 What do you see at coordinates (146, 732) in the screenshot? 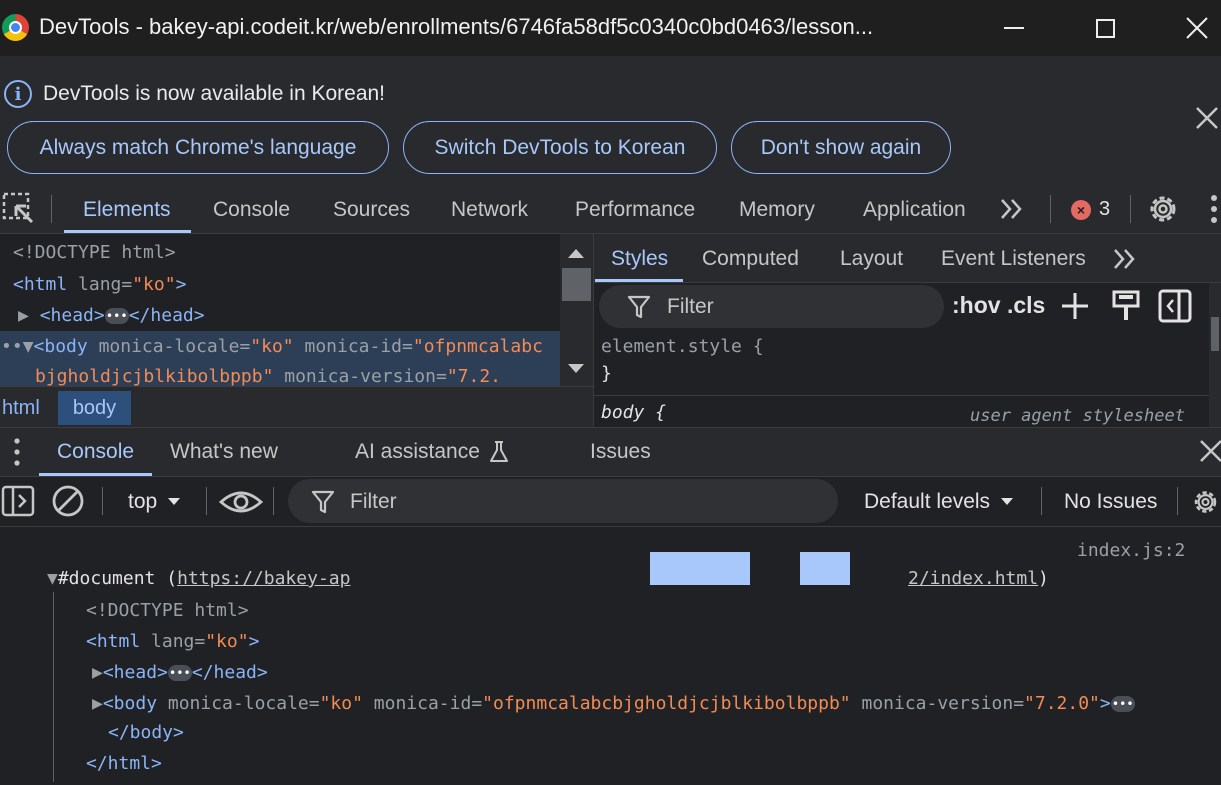
I see `console-body-close: </body>` at bounding box center [146, 732].